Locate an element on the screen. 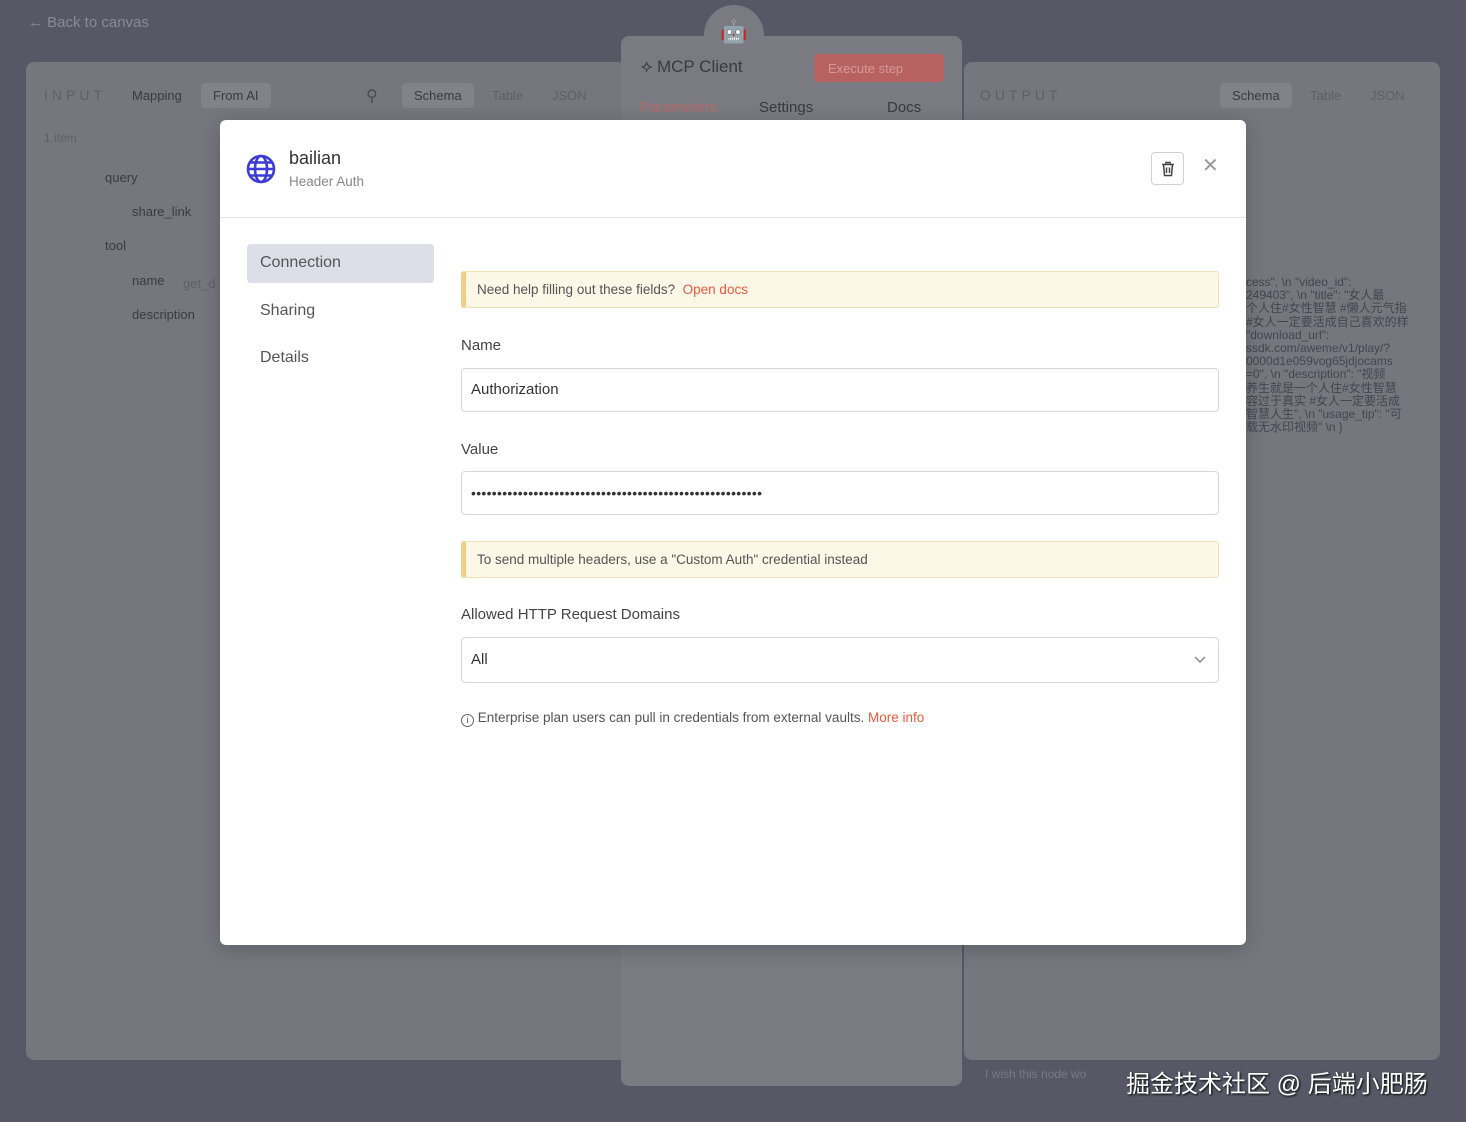 The image size is (1466, 1122). trash-icon is located at coordinates (1168, 169).